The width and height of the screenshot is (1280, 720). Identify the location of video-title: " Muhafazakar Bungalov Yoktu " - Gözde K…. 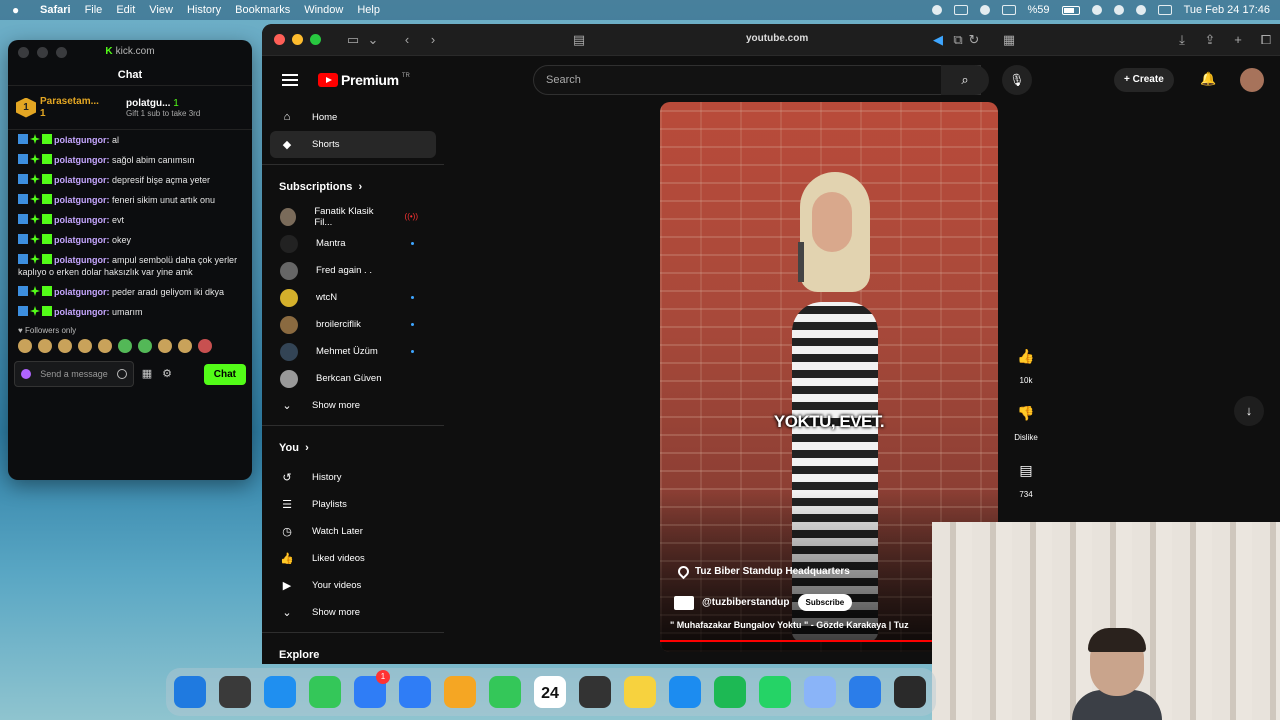
(789, 625).